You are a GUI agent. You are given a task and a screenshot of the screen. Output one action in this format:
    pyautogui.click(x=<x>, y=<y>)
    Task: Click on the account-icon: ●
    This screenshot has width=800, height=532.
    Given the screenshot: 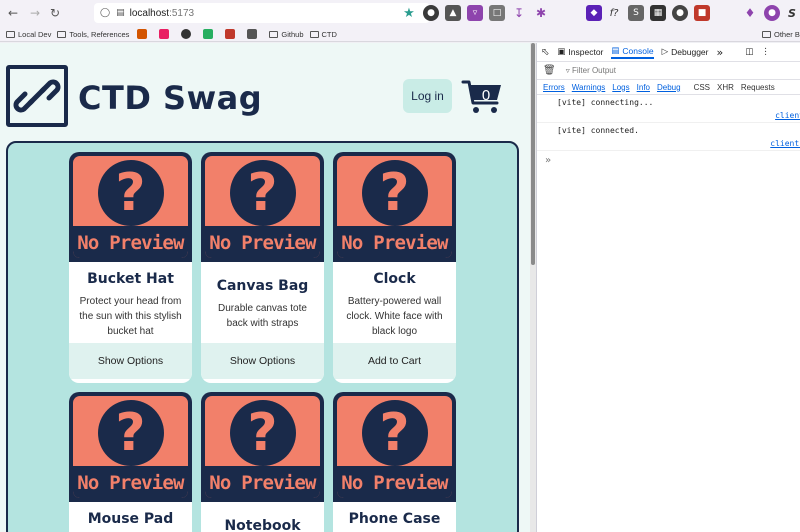 What is the action you would take?
    pyautogui.click(x=772, y=13)
    